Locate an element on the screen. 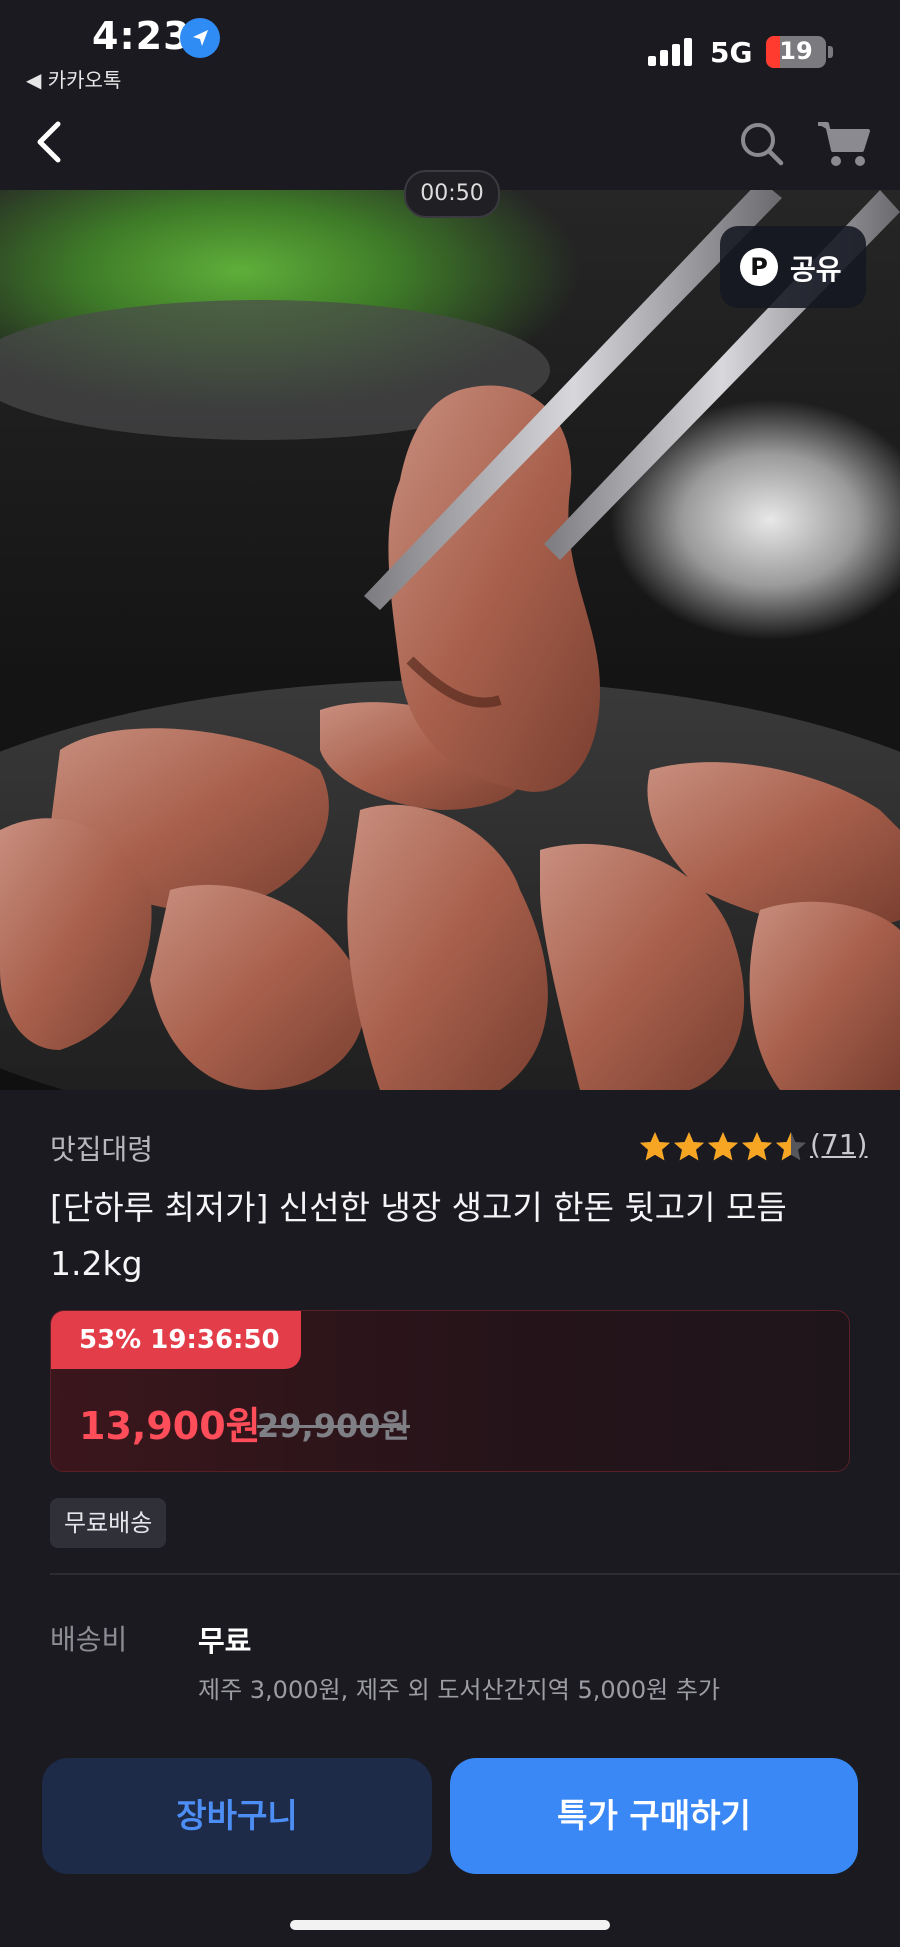 The width and height of the screenshot is (900, 1947). review-count-link: (71) is located at coordinates (838, 1144).